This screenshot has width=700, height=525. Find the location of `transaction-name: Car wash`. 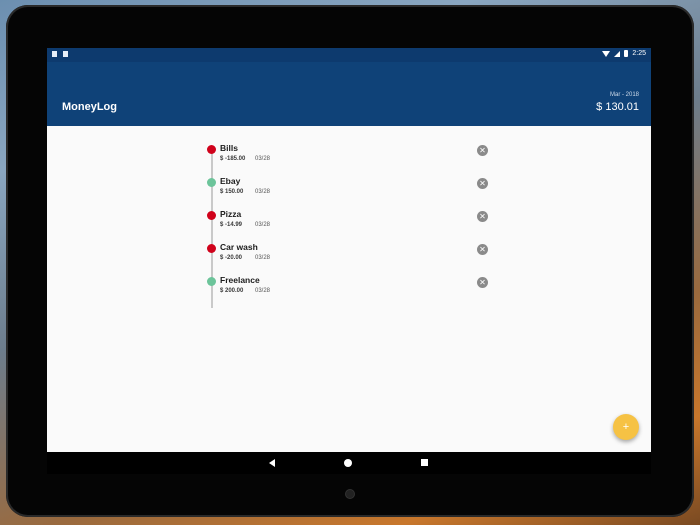

transaction-name: Car wash is located at coordinates (239, 247).